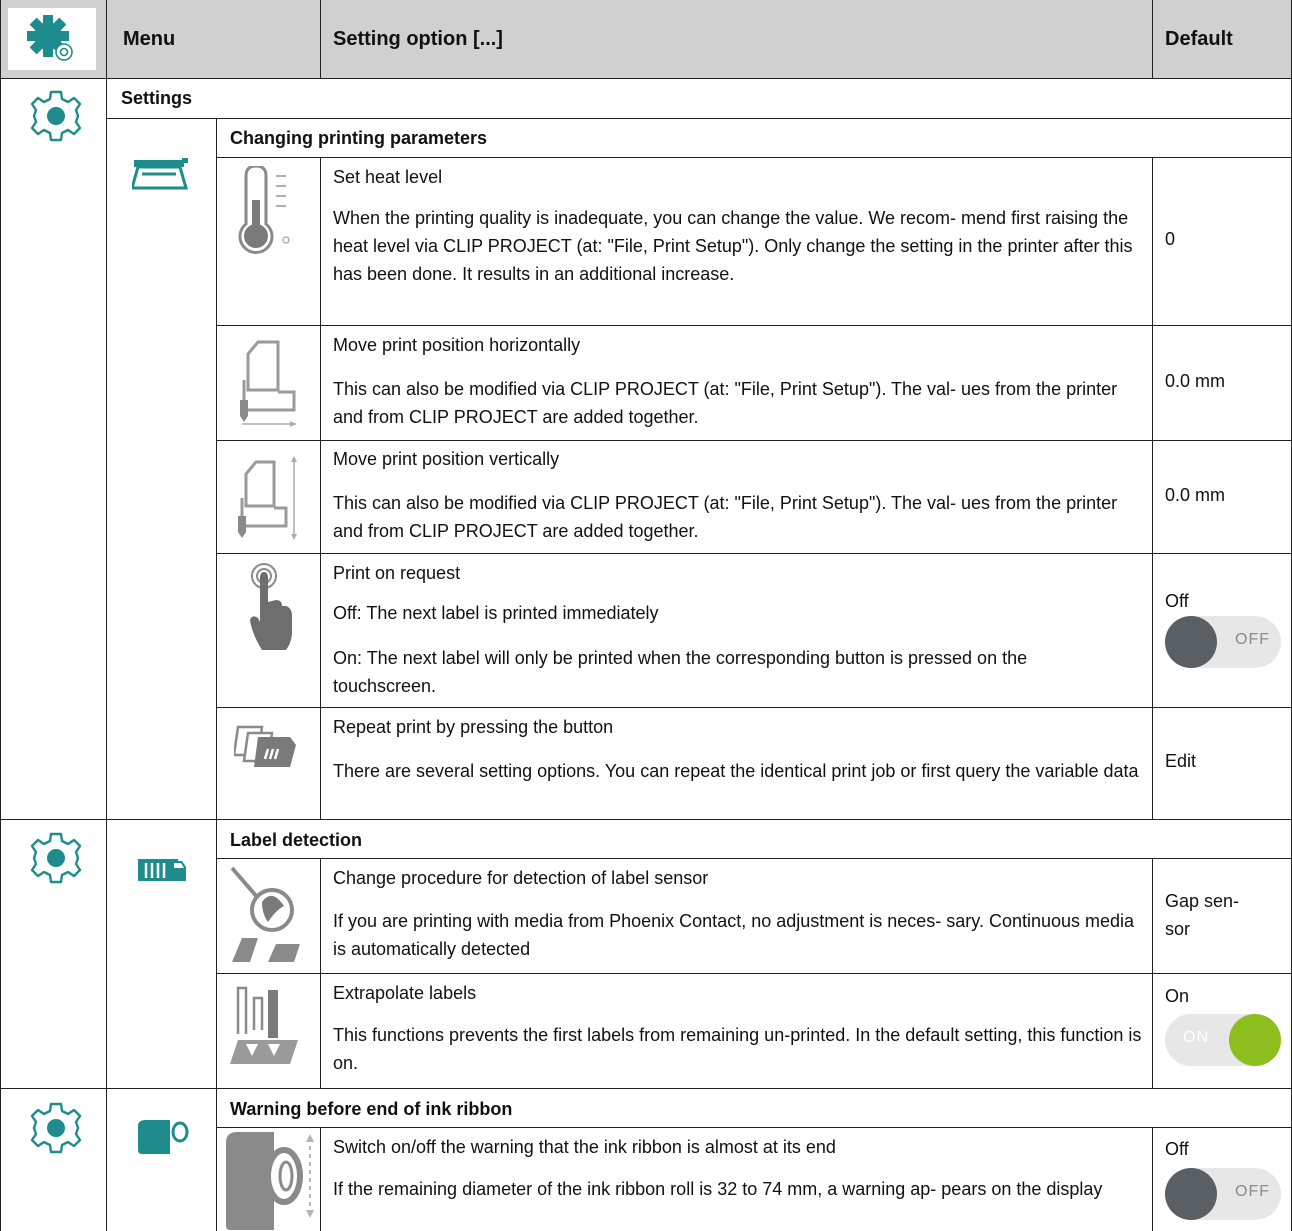  I want to click on repeat-default: Edit, so click(1181, 761).